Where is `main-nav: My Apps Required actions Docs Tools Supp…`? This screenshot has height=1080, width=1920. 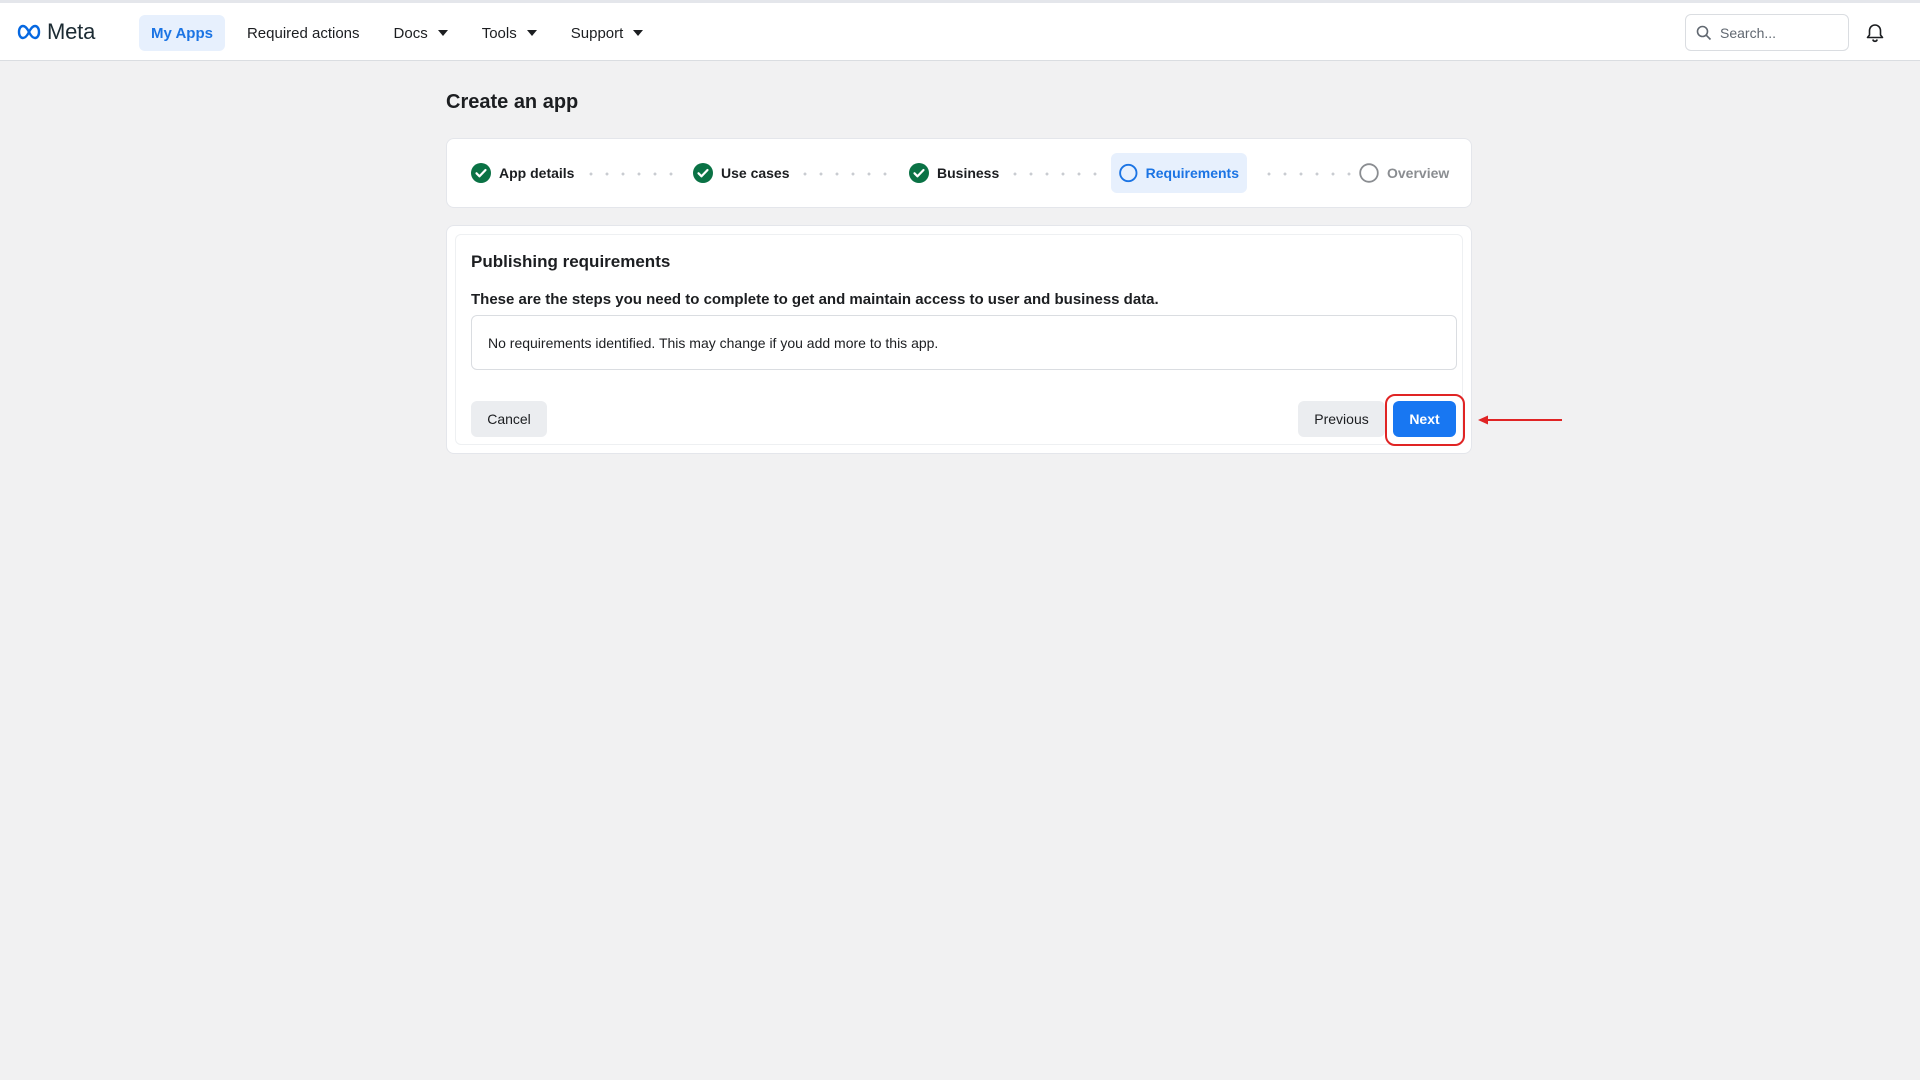
main-nav: My Apps Required actions Docs Tools Supp… is located at coordinates (402, 33).